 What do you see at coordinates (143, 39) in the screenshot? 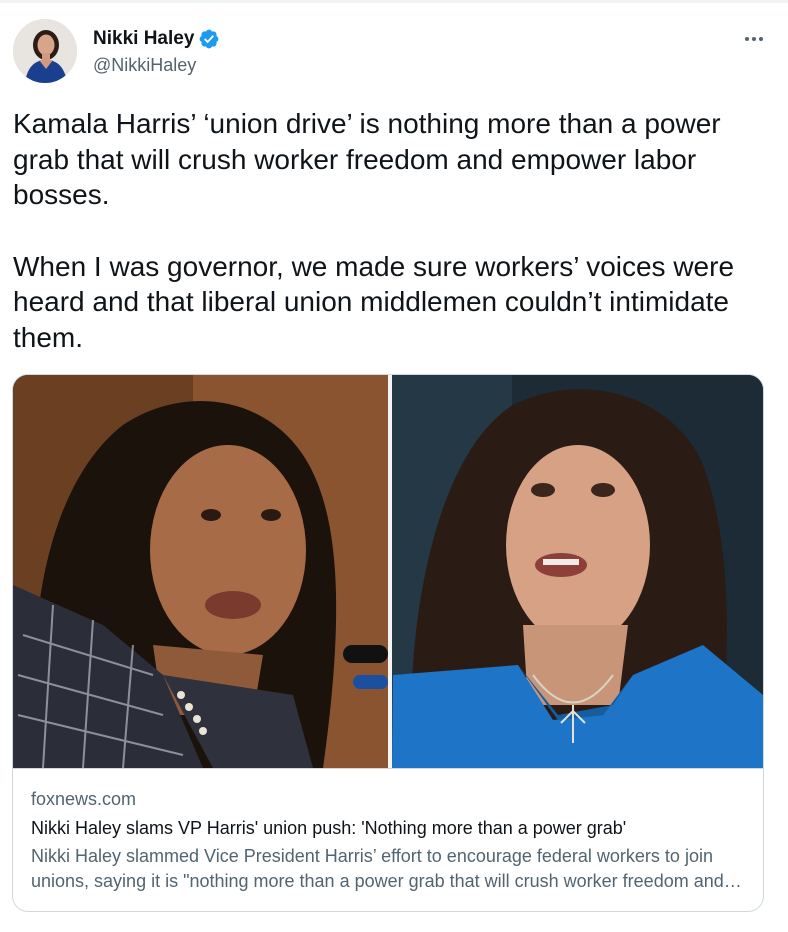
I see `author-display-name: Nikki Haley` at bounding box center [143, 39].